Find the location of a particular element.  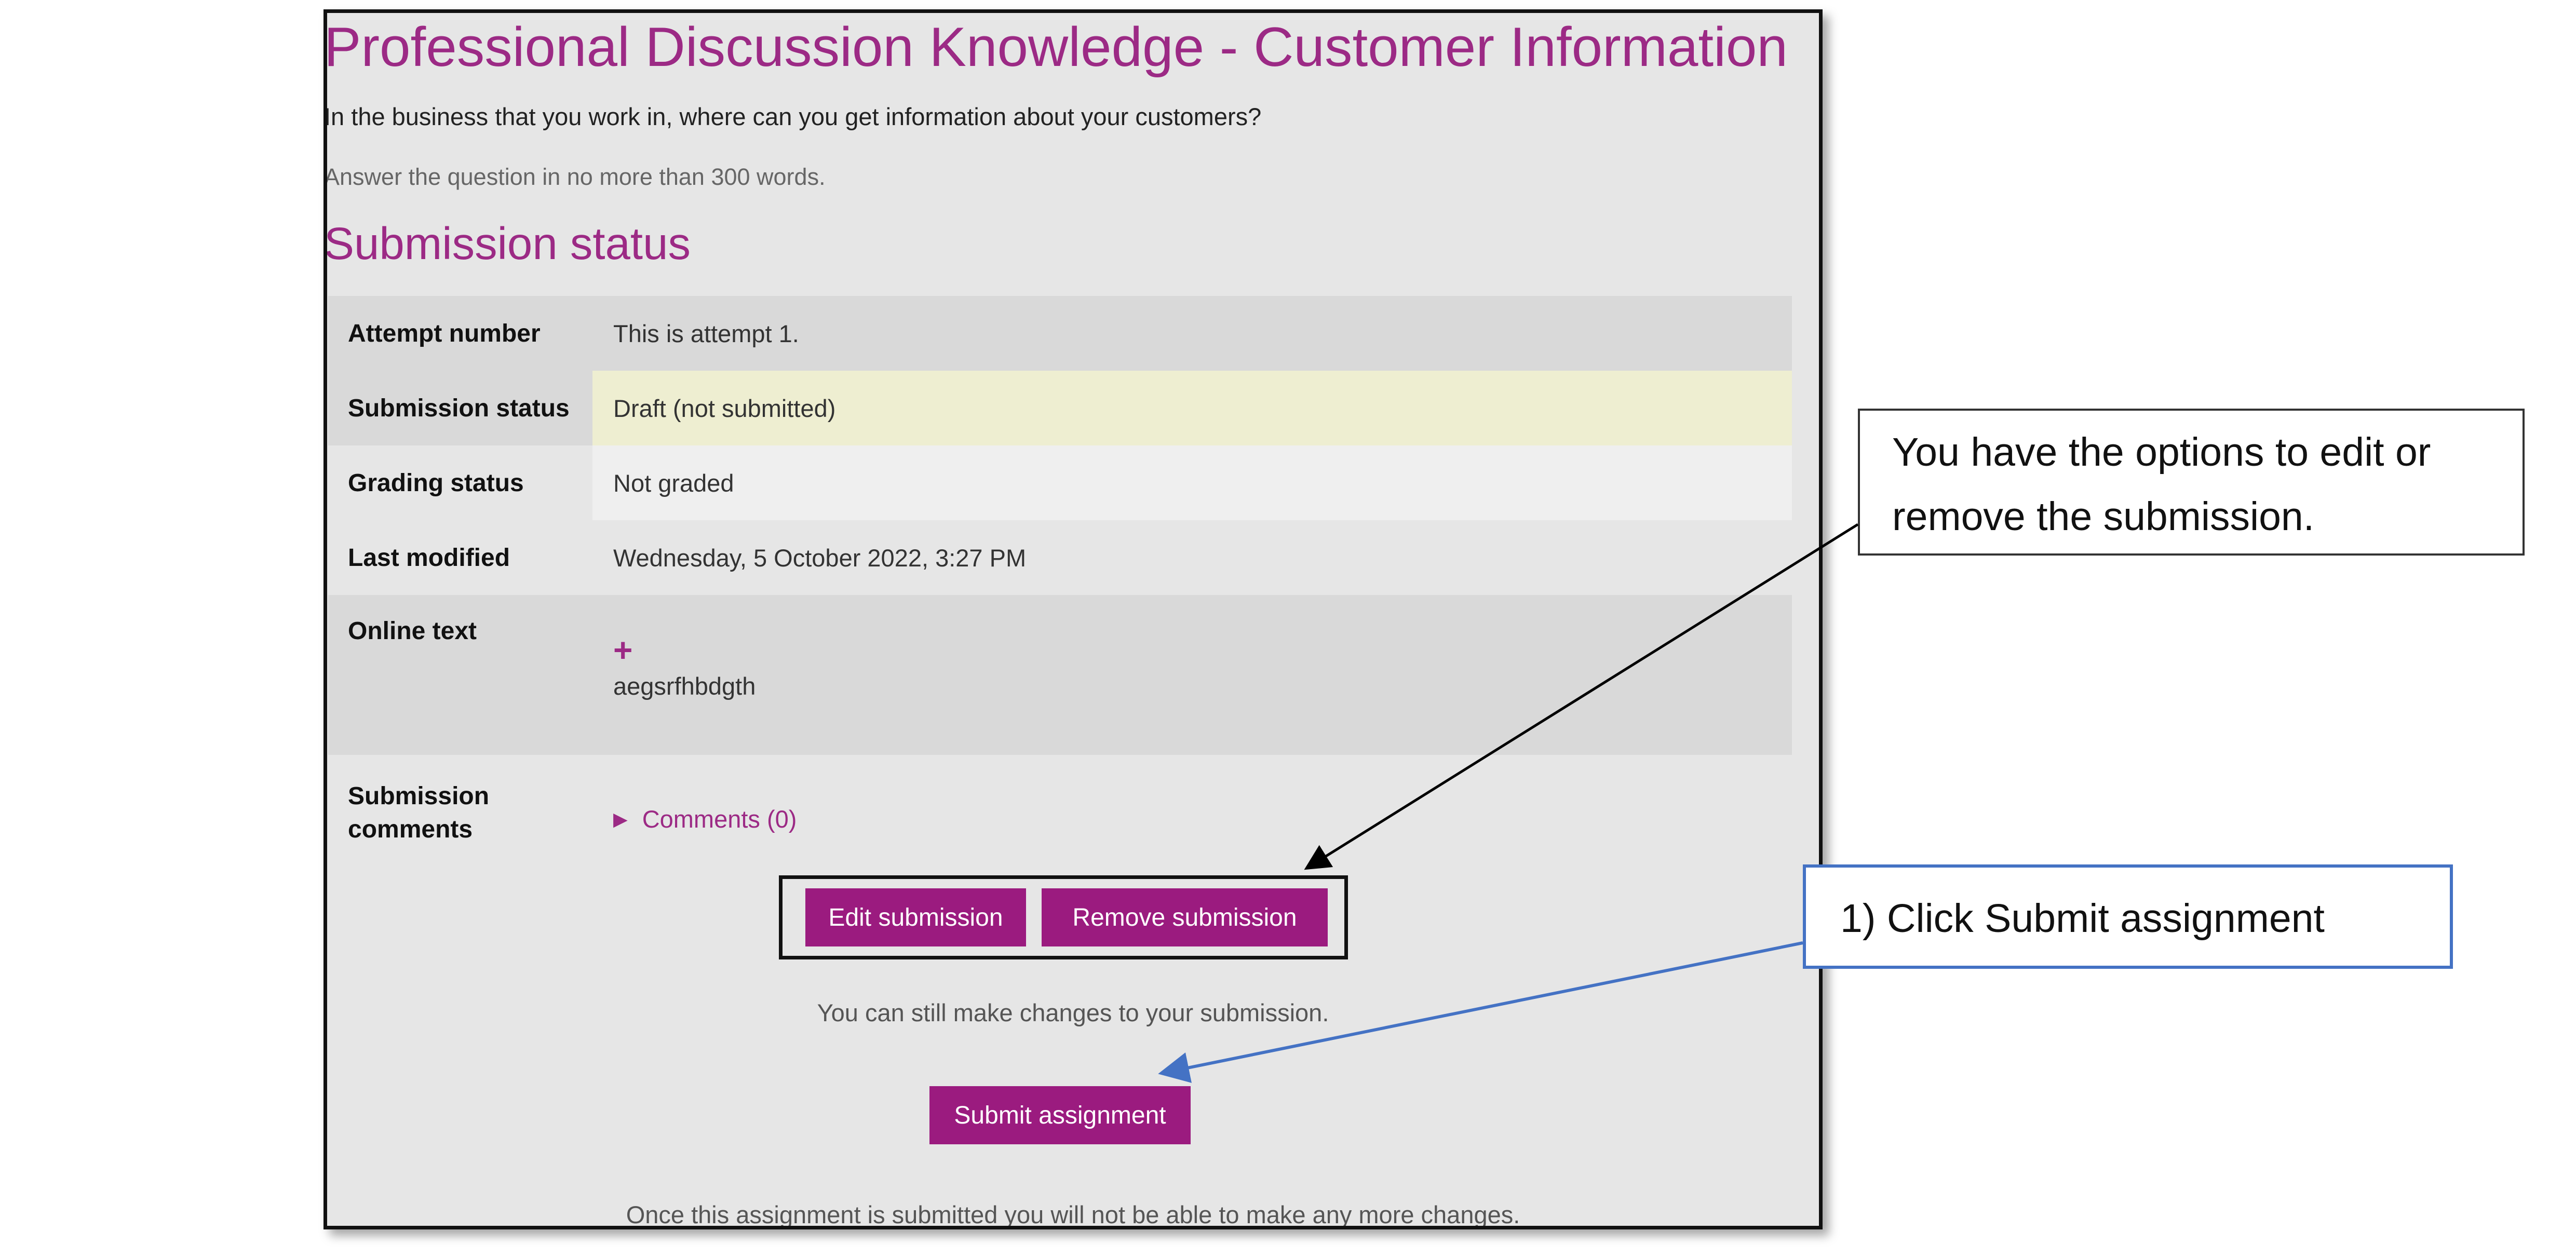

submit-callout-arrow is located at coordinates (1480, 1012).